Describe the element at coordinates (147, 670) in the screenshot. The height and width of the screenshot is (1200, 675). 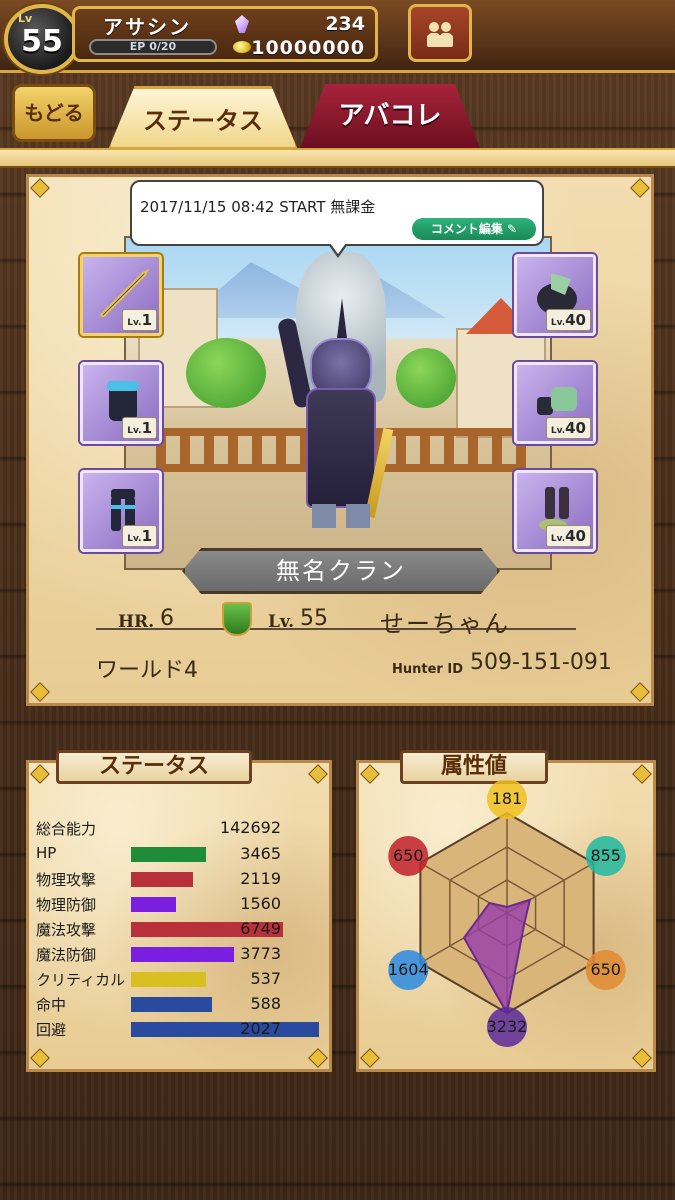
I see `world-name: ワールド4` at that location.